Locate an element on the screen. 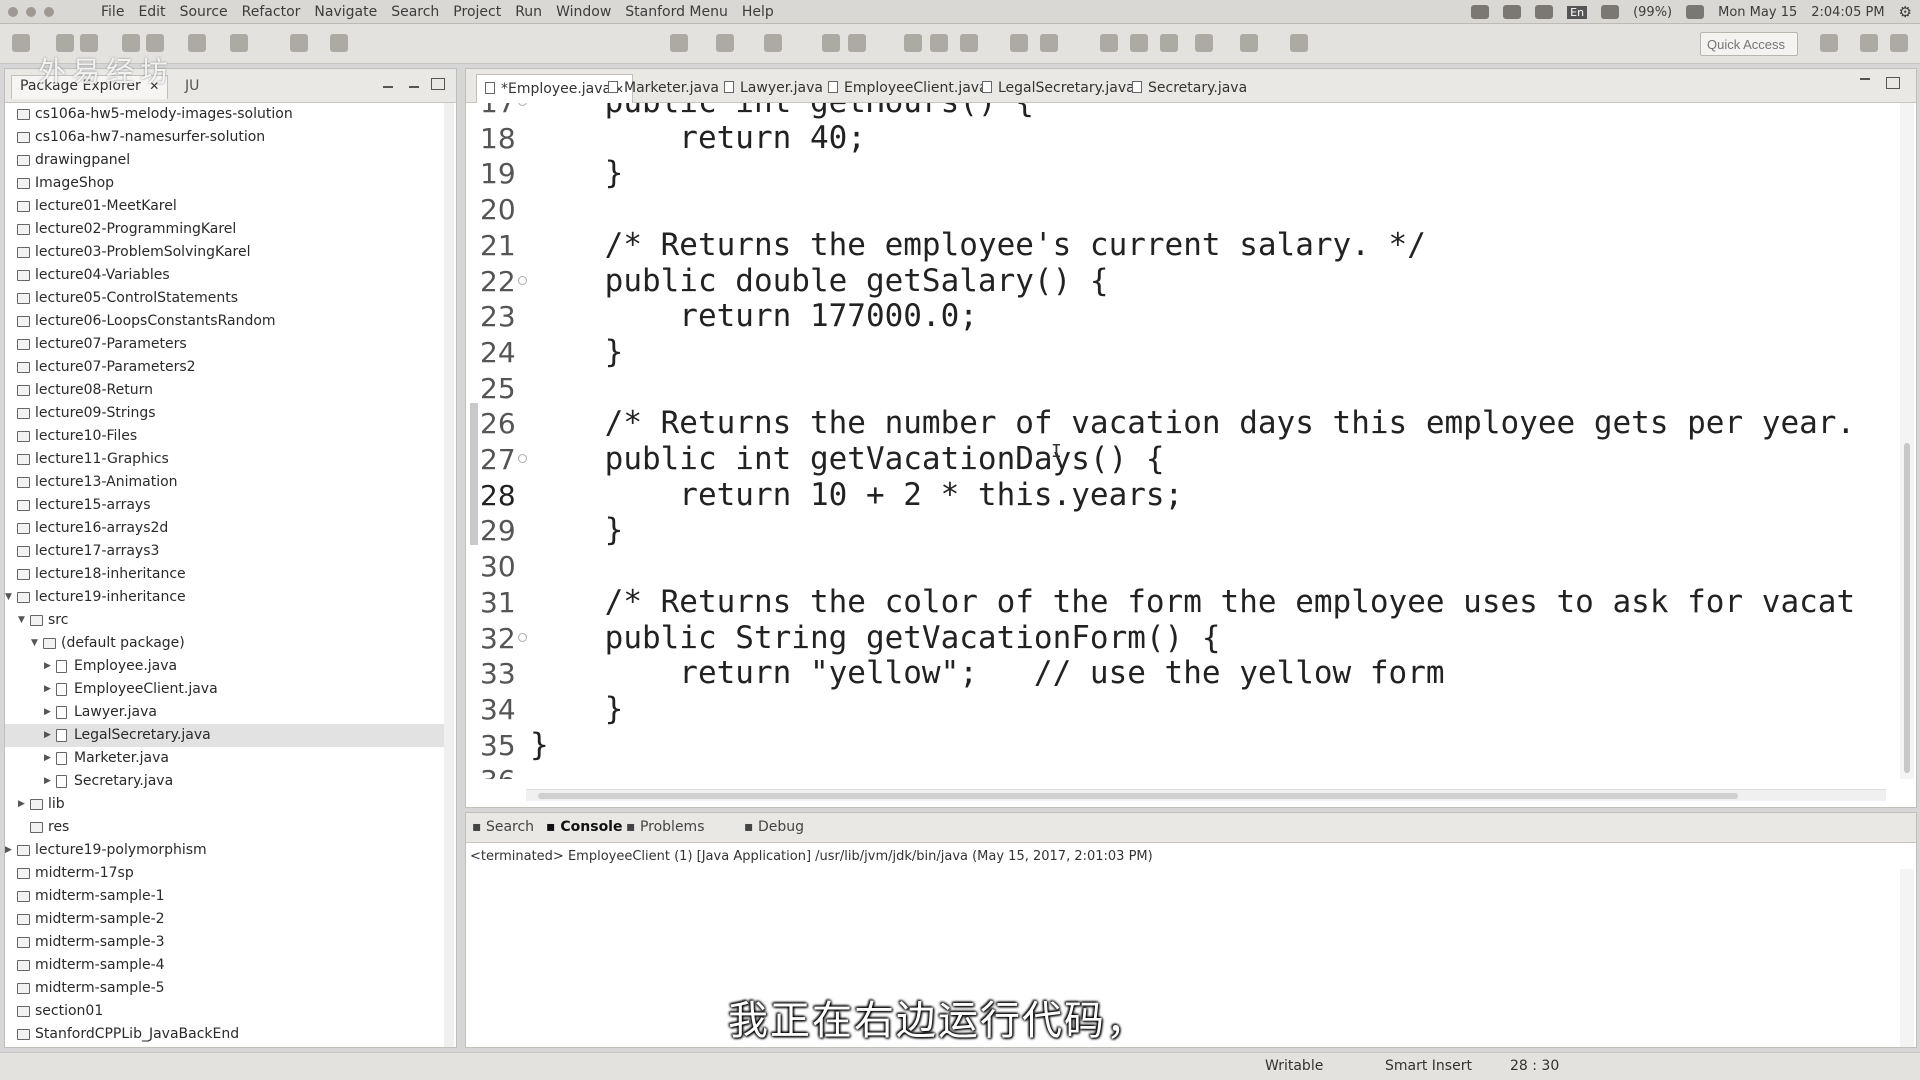  tree-item: ▶ Lawyer.java is located at coordinates (225, 712).